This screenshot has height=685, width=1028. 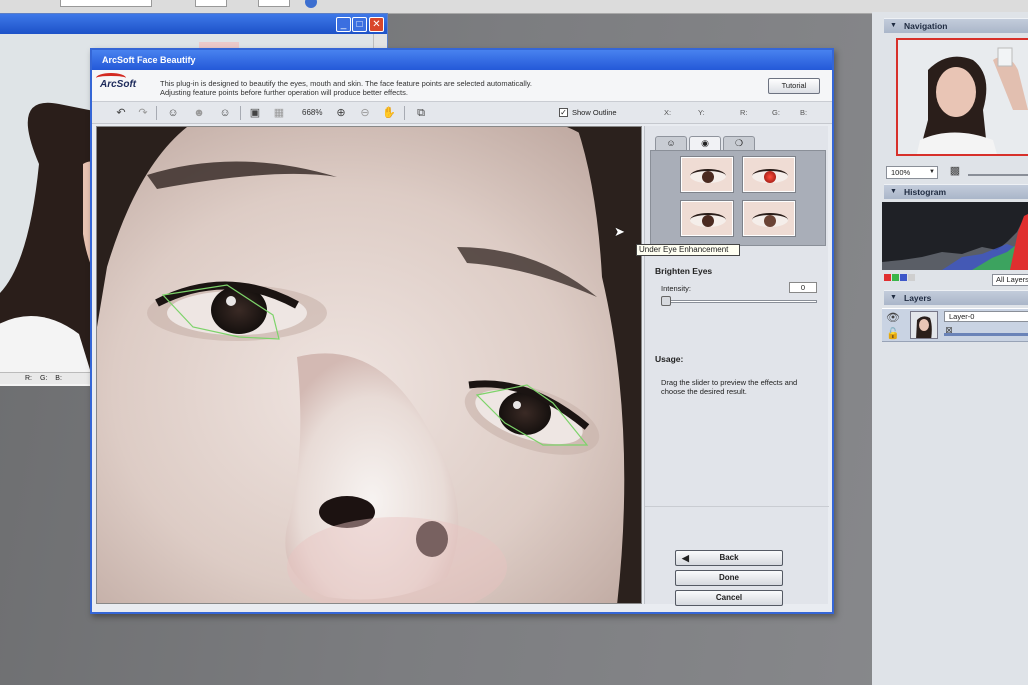 What do you see at coordinates (911, 277) in the screenshot?
I see `luminosity-channel-icon` at bounding box center [911, 277].